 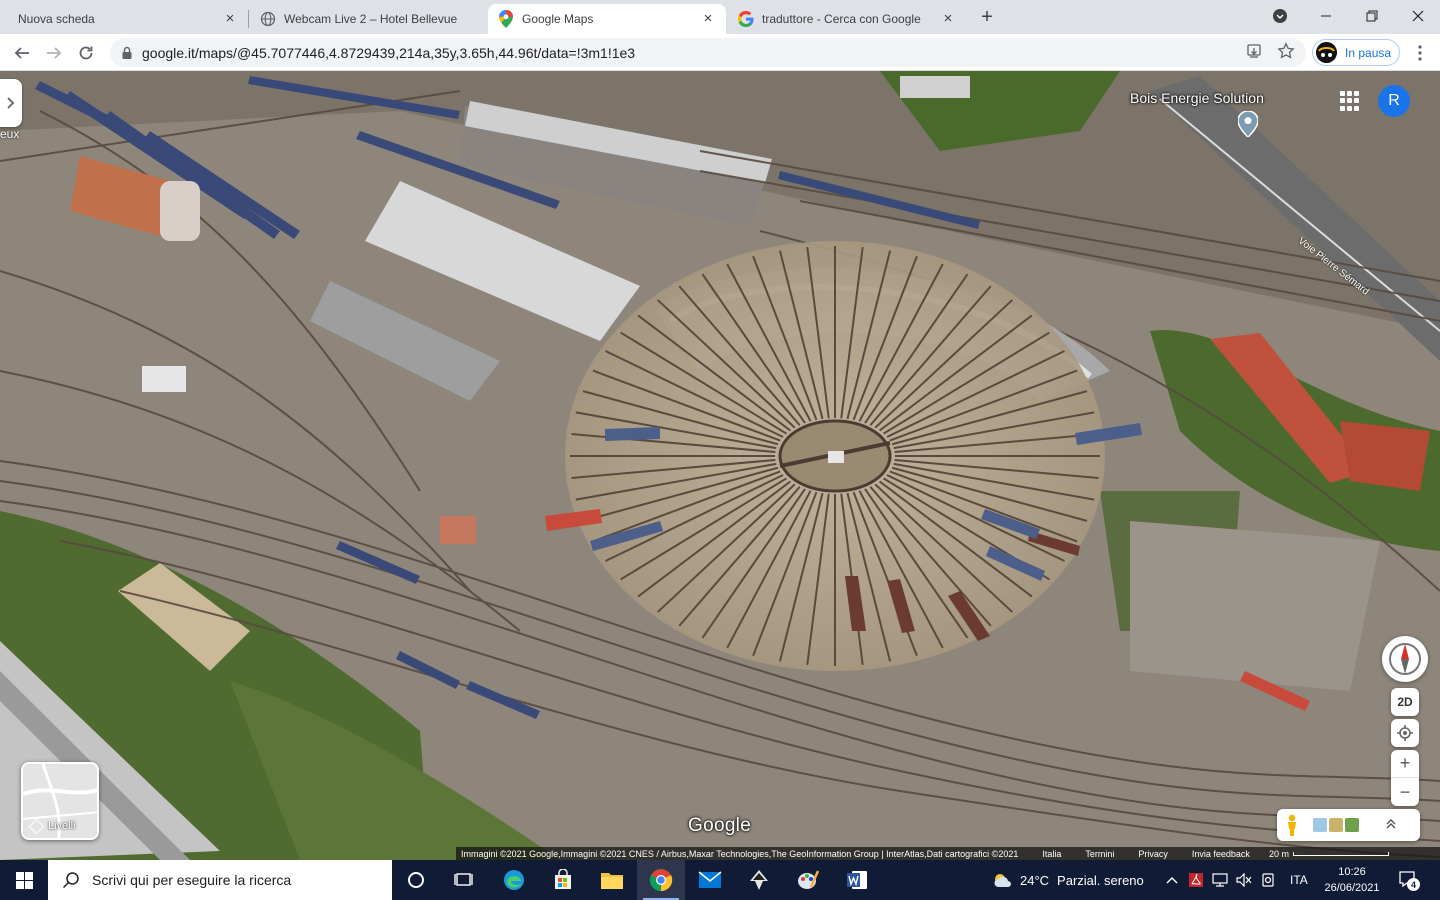 I want to click on system-clock: 10:26 26/06/2021, so click(x=1352, y=880).